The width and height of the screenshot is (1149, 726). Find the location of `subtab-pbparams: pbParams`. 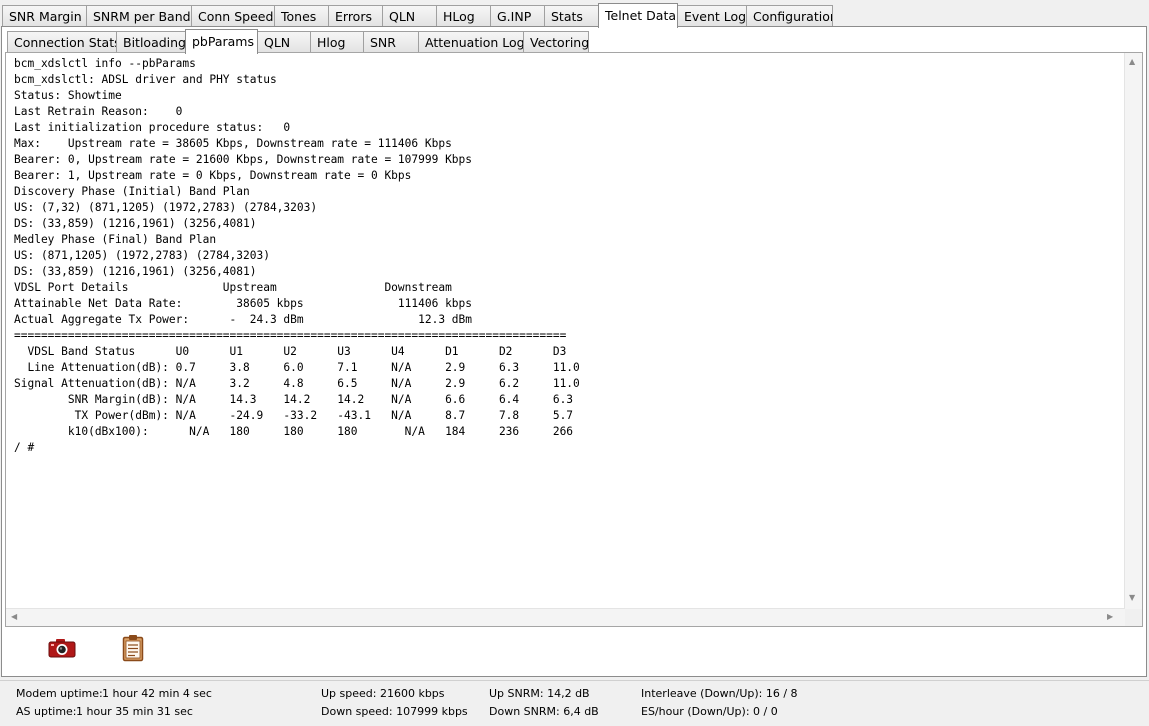

subtab-pbparams: pbParams is located at coordinates (221, 41).